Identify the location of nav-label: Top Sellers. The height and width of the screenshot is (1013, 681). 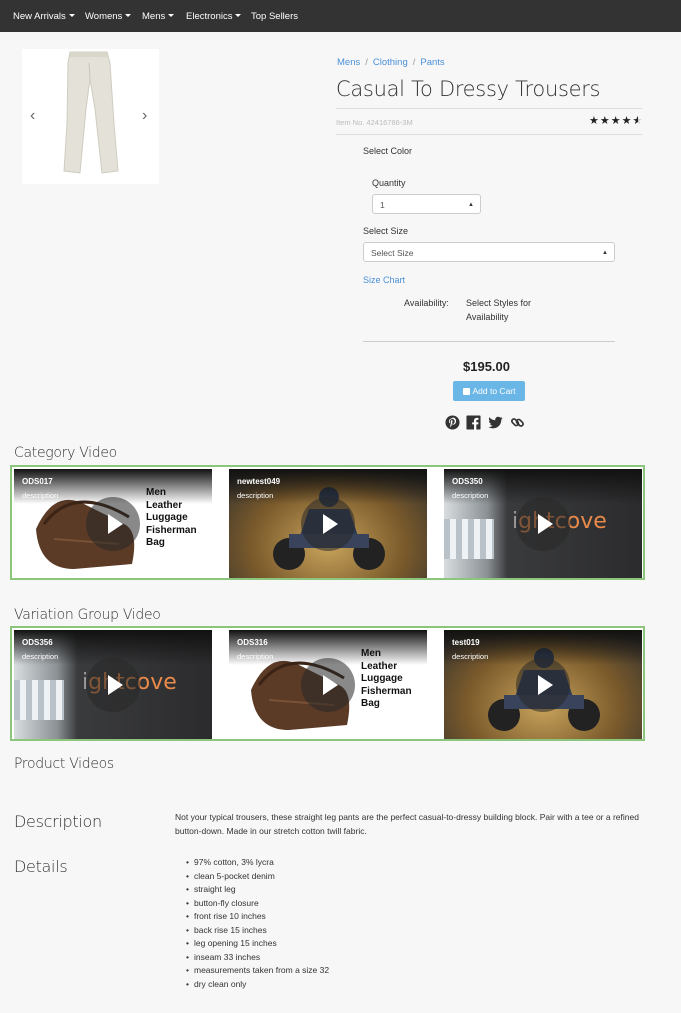
(274, 16).